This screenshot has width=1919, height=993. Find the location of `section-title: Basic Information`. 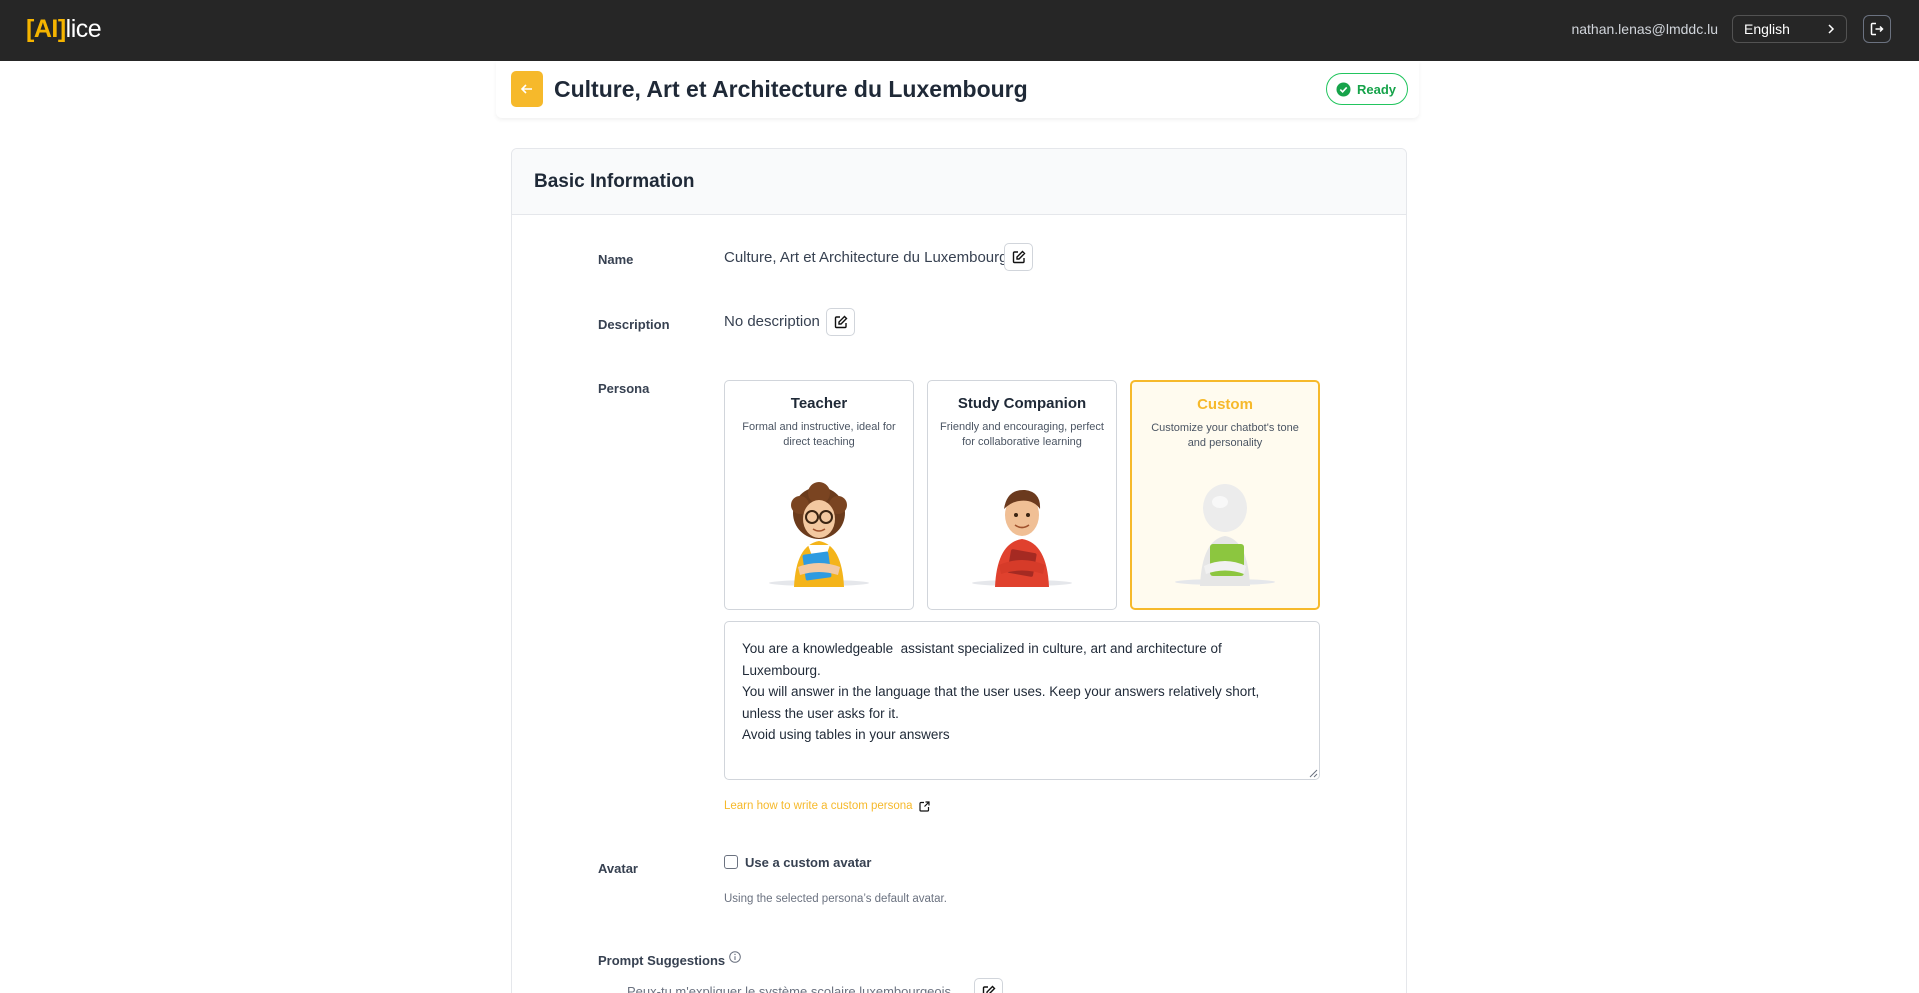

section-title: Basic Information is located at coordinates (614, 181).